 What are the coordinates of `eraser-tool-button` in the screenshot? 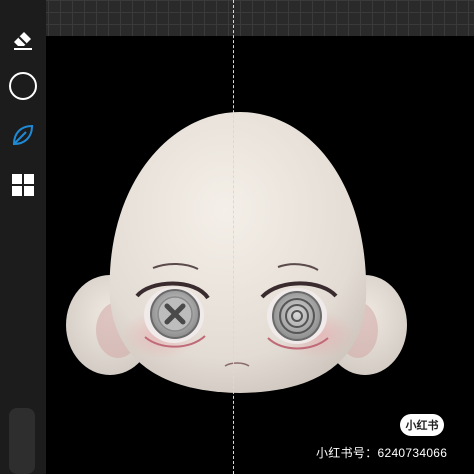 It's located at (23, 39).